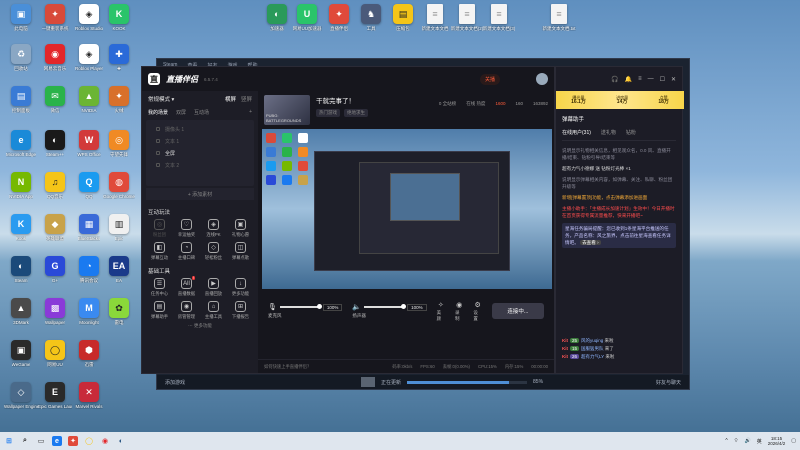  Describe the element at coordinates (119, 269) in the screenshot. I see `desktop-shortcut: EA EA` at that location.